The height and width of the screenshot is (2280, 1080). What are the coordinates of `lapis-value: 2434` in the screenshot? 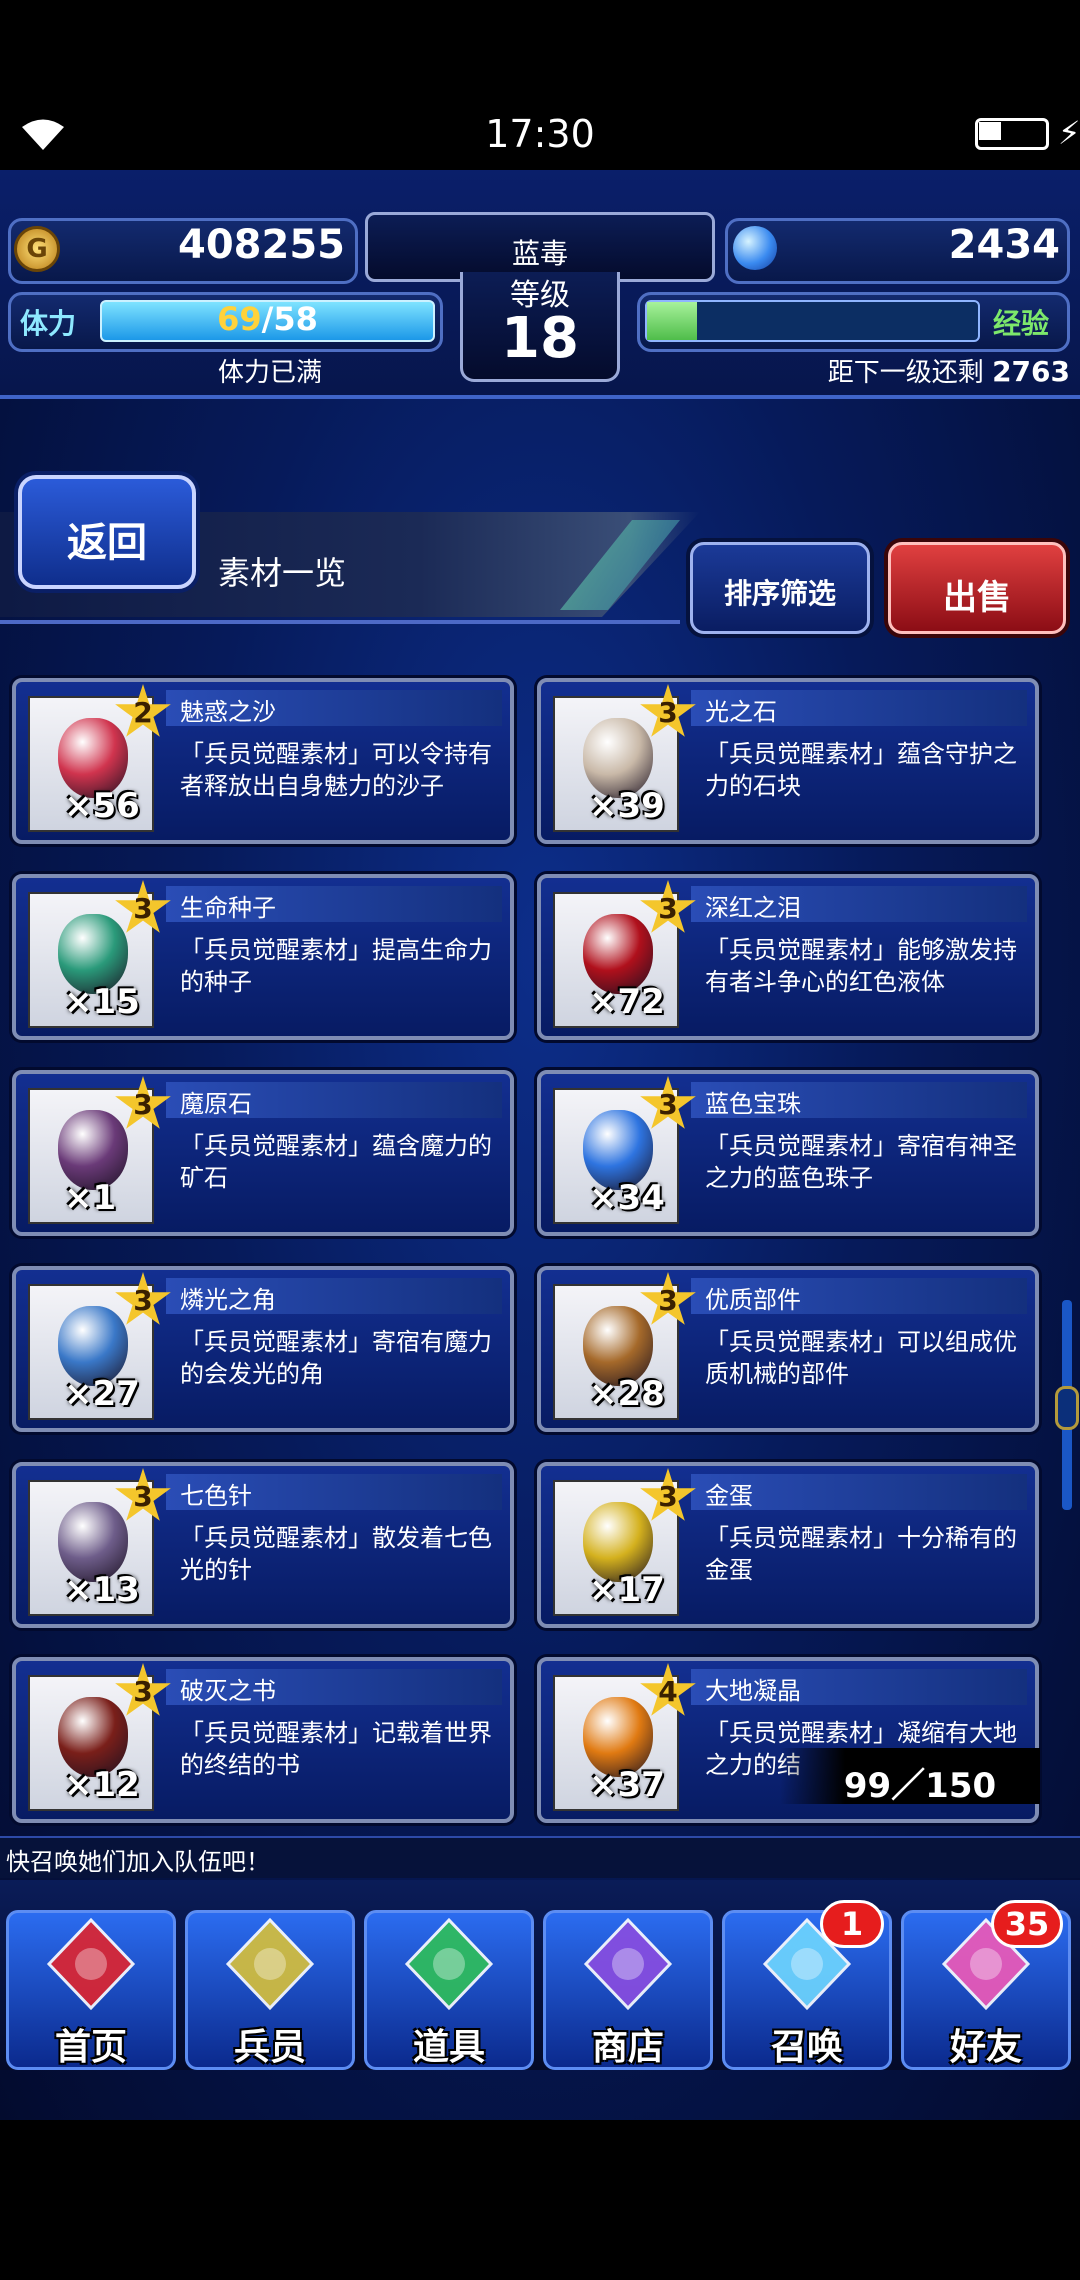 It's located at (1004, 245).